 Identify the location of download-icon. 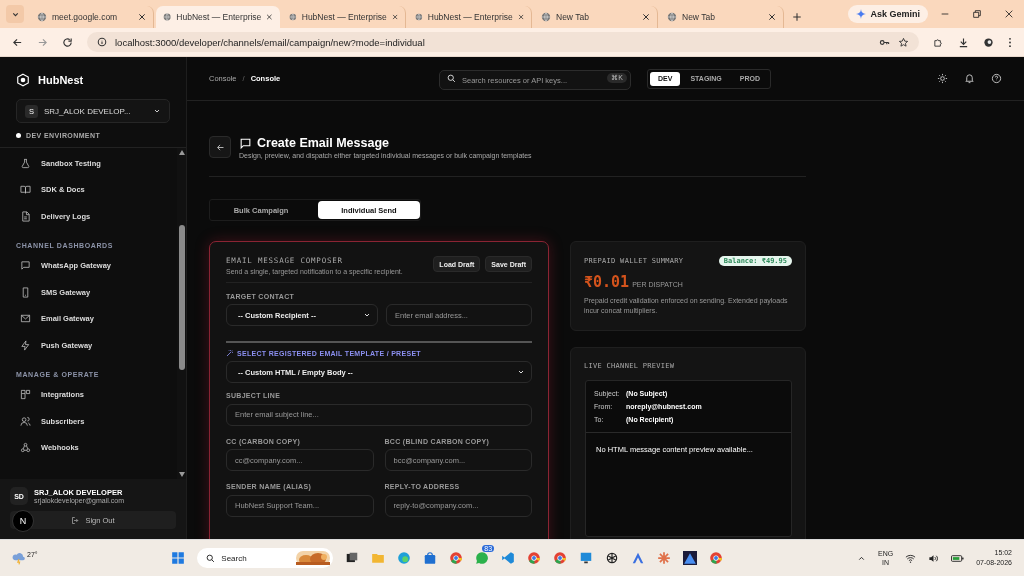
(963, 42).